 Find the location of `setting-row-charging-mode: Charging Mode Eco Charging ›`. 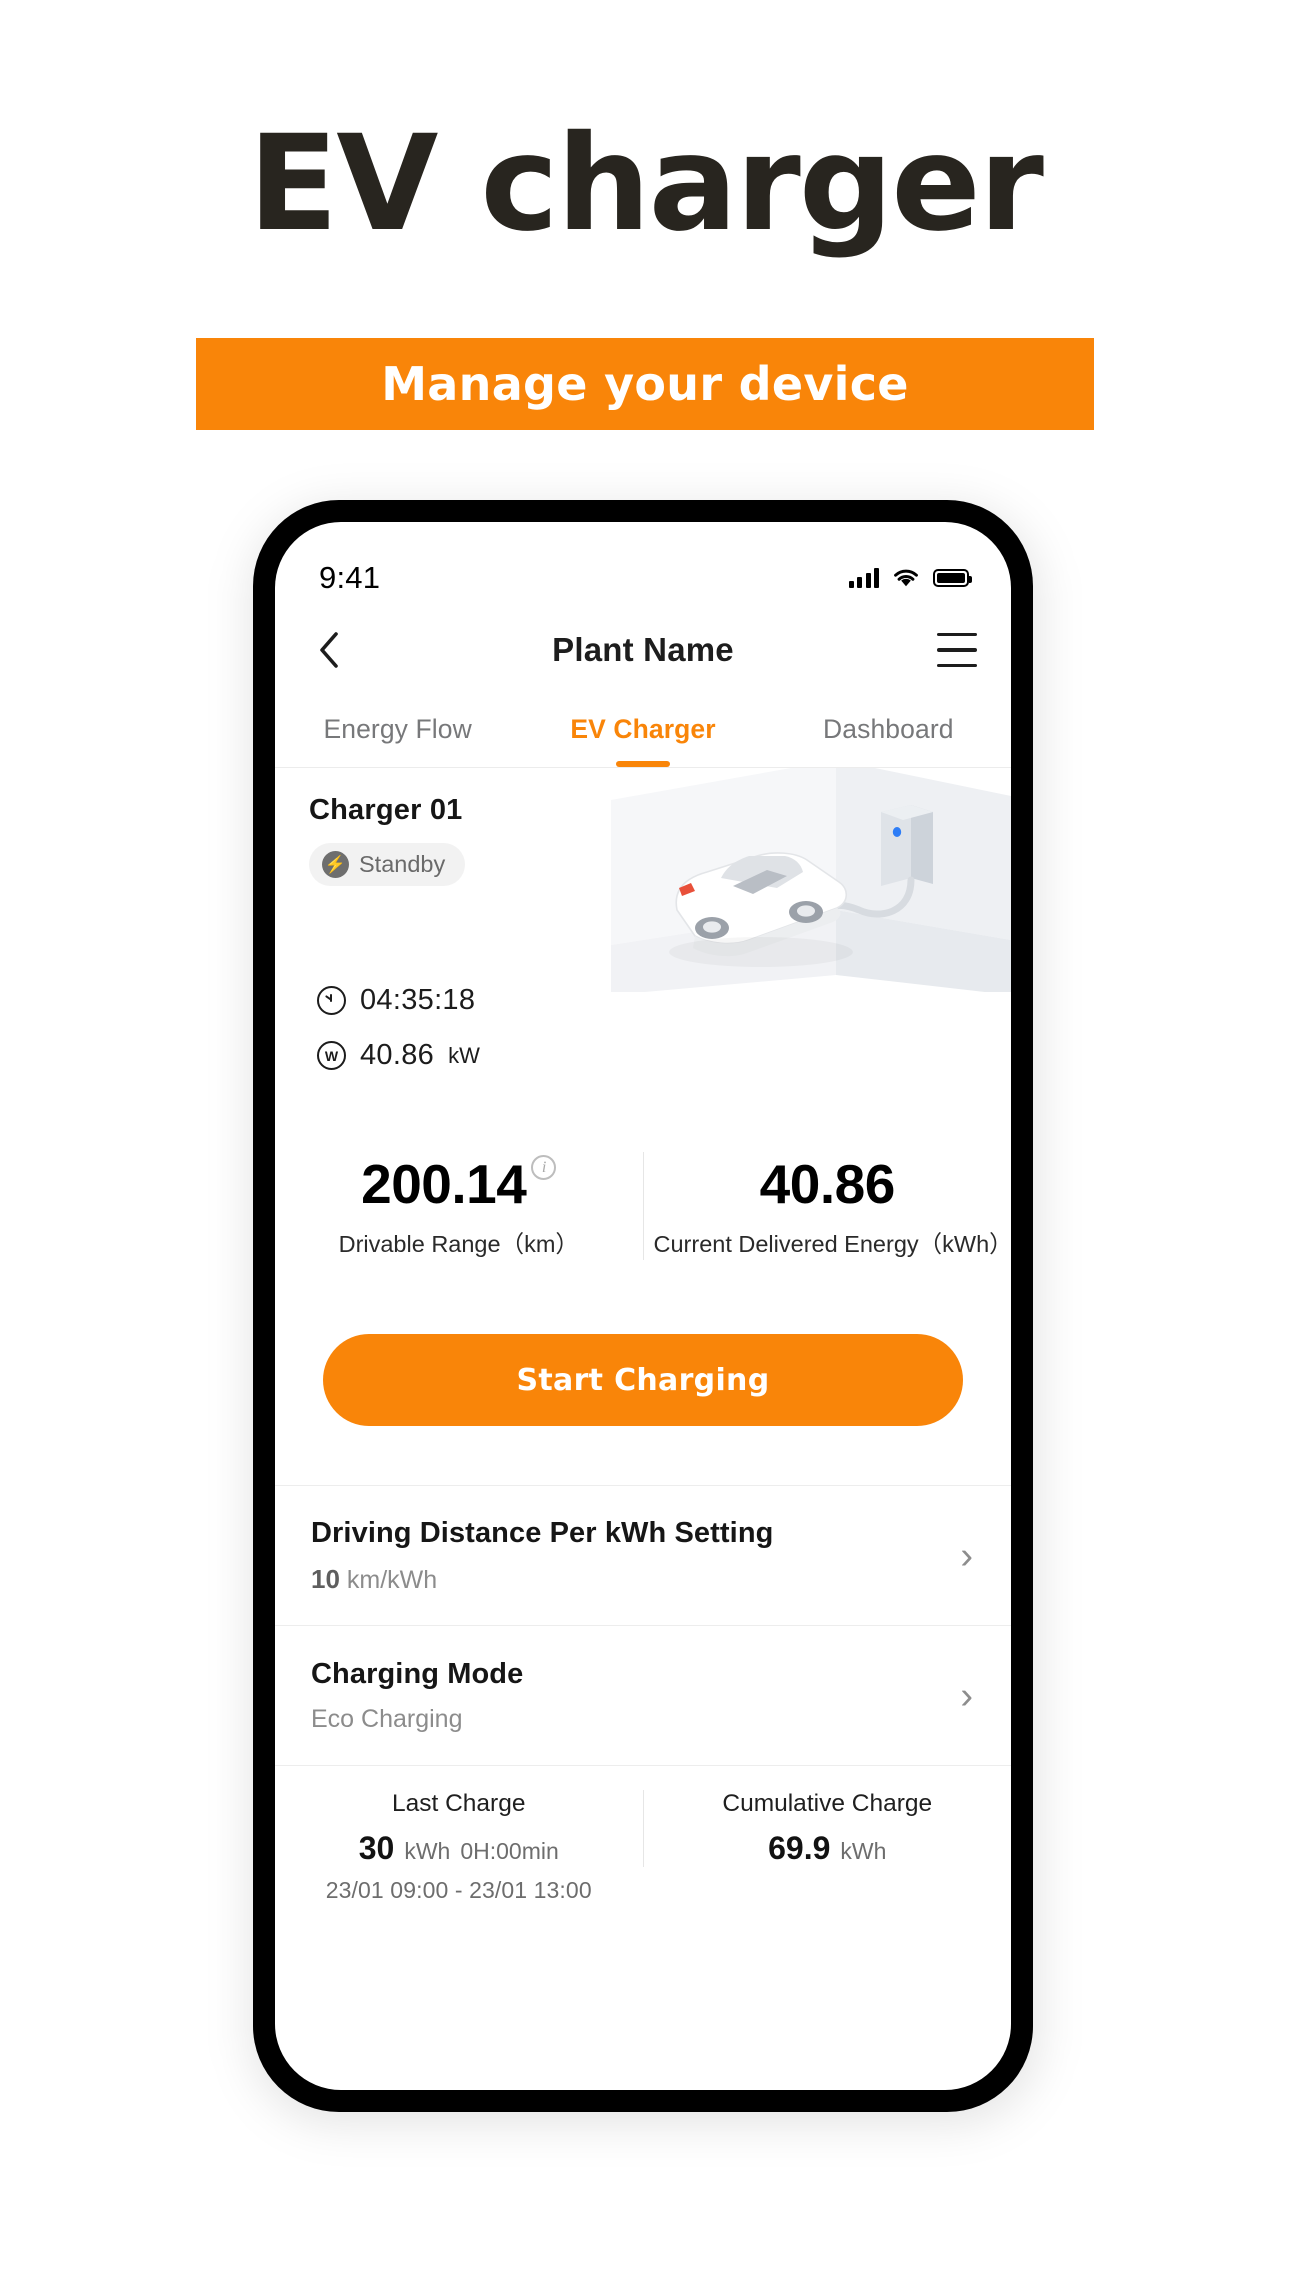

setting-row-charging-mode: Charging Mode Eco Charging › is located at coordinates (643, 1695).